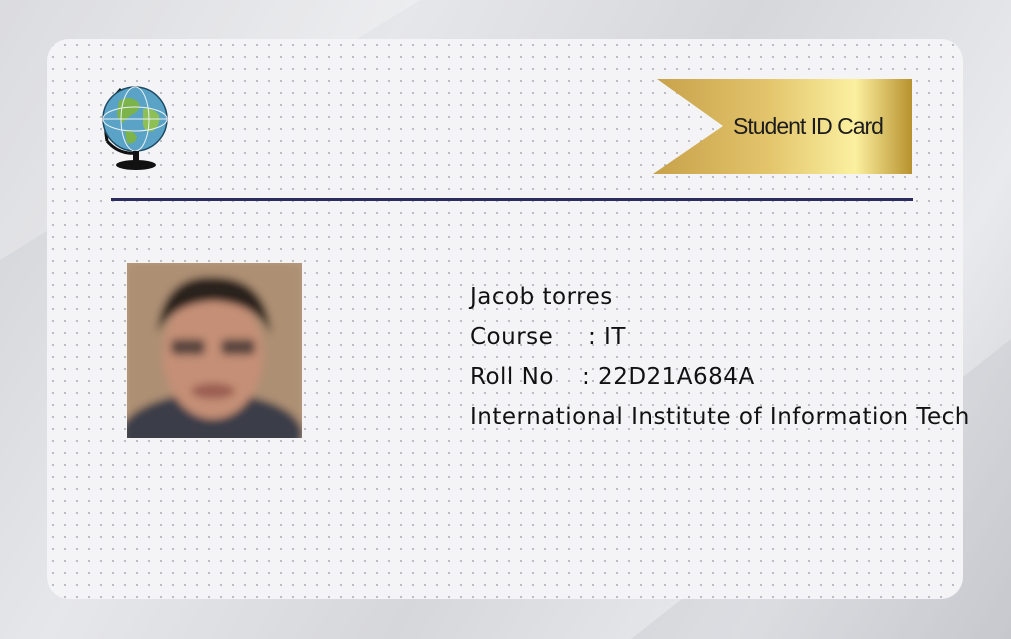  Describe the element at coordinates (541, 297) in the screenshot. I see `student-name: Jacob torres` at that location.